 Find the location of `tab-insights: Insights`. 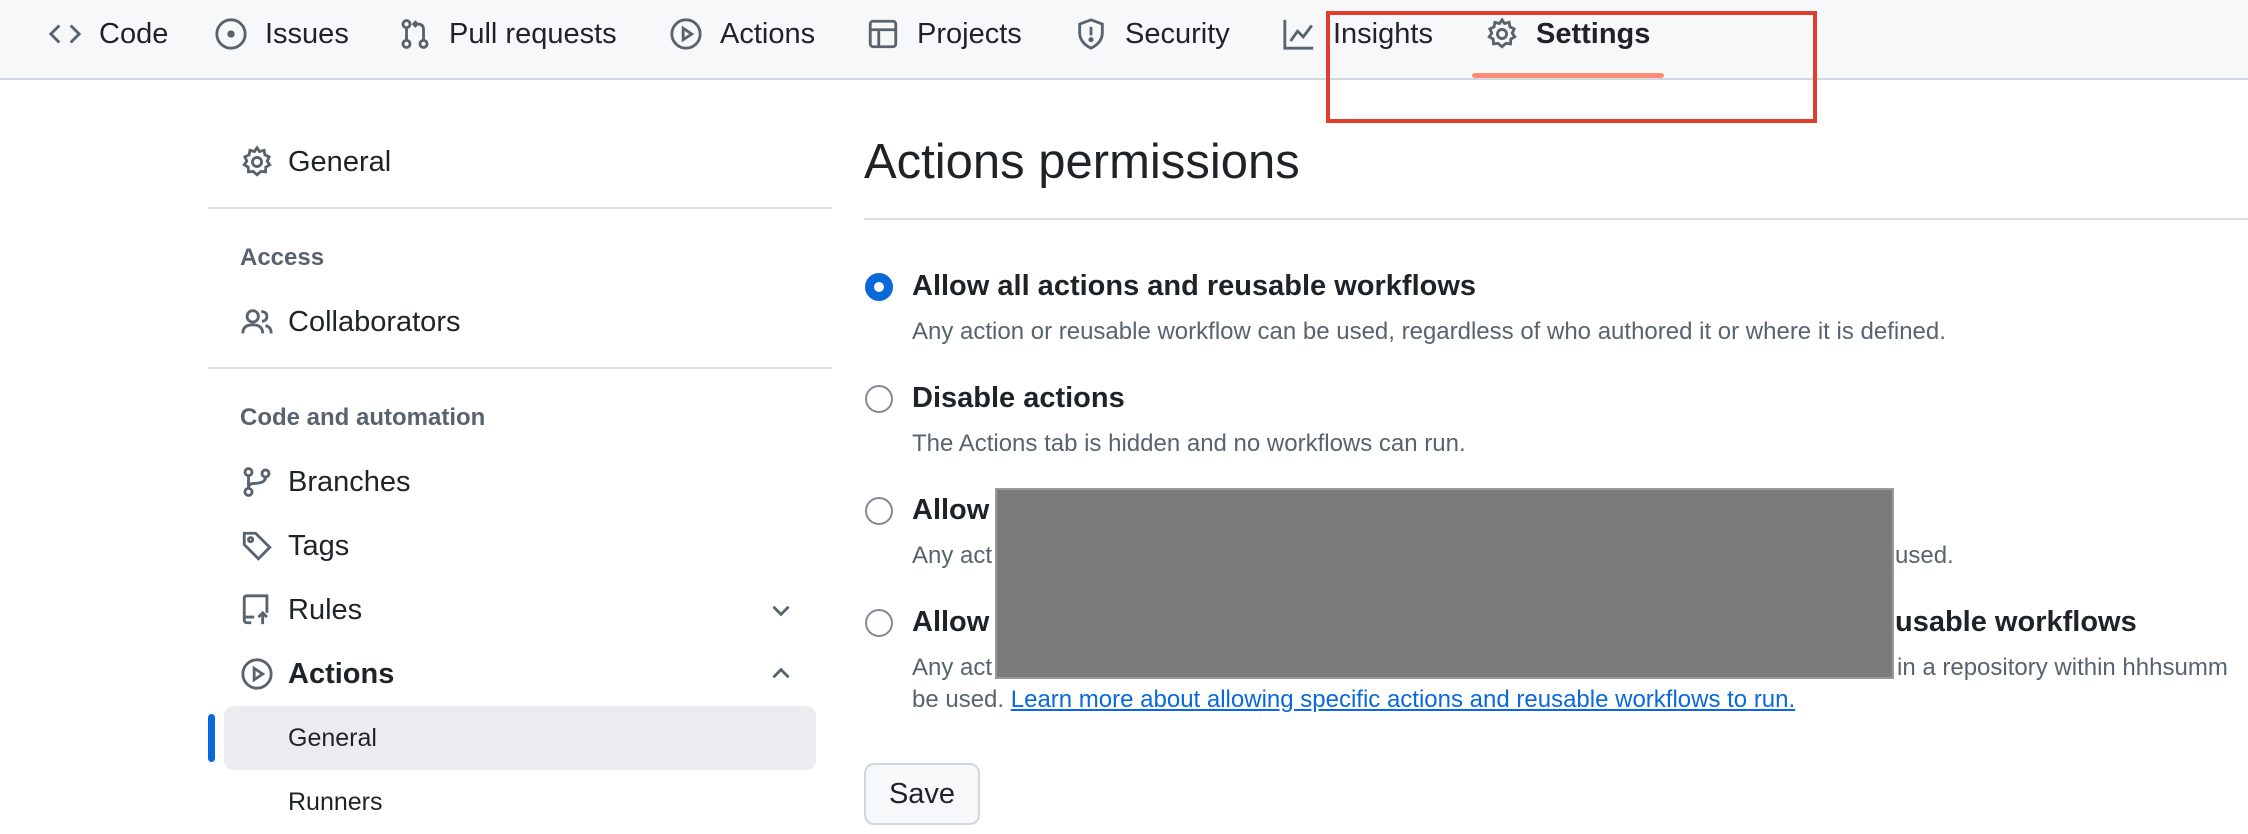

tab-insights: Insights is located at coordinates (1357, 34).